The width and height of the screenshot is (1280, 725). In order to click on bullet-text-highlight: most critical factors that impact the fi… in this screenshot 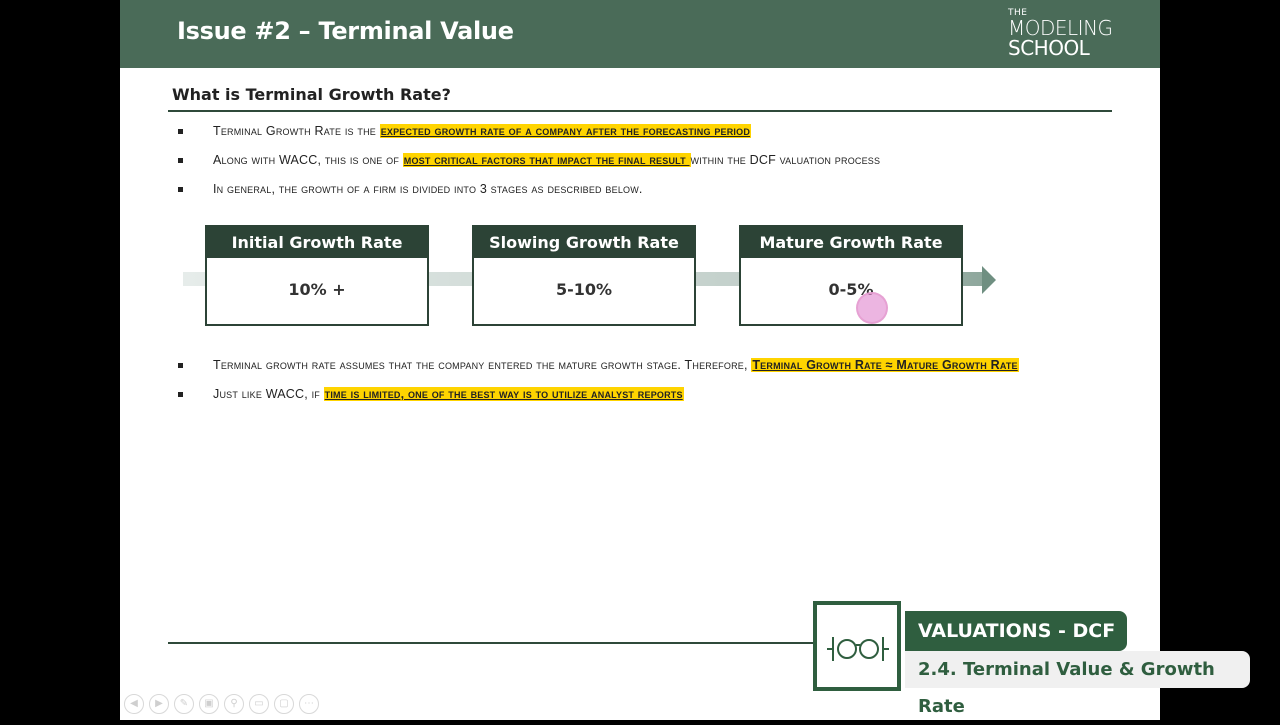, I will do `click(546, 160)`.